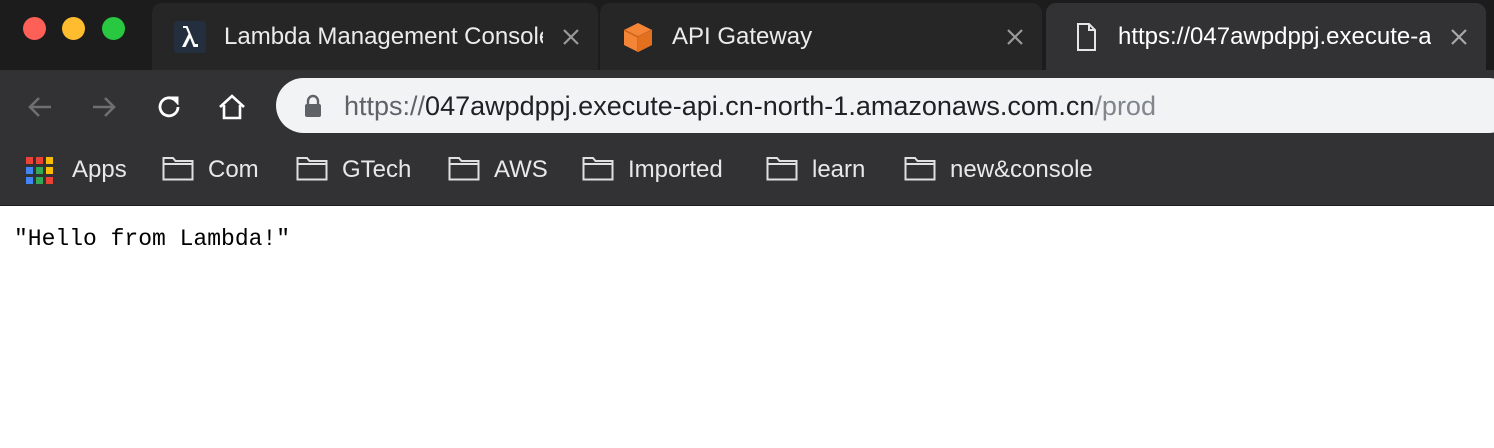  I want to click on bookmark-folder-new-console: new&console, so click(998, 170).